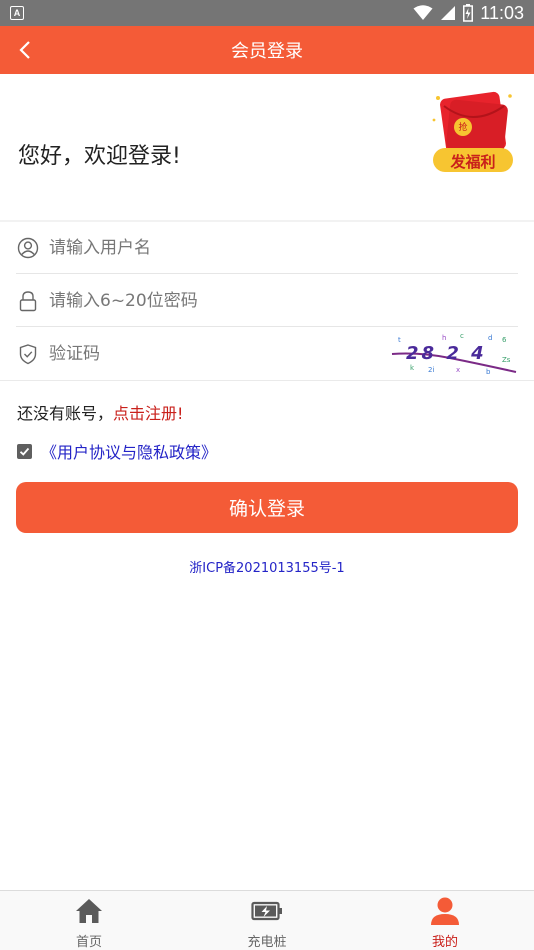  What do you see at coordinates (488, 372) in the screenshot?
I see `svg-text: b` at bounding box center [488, 372].